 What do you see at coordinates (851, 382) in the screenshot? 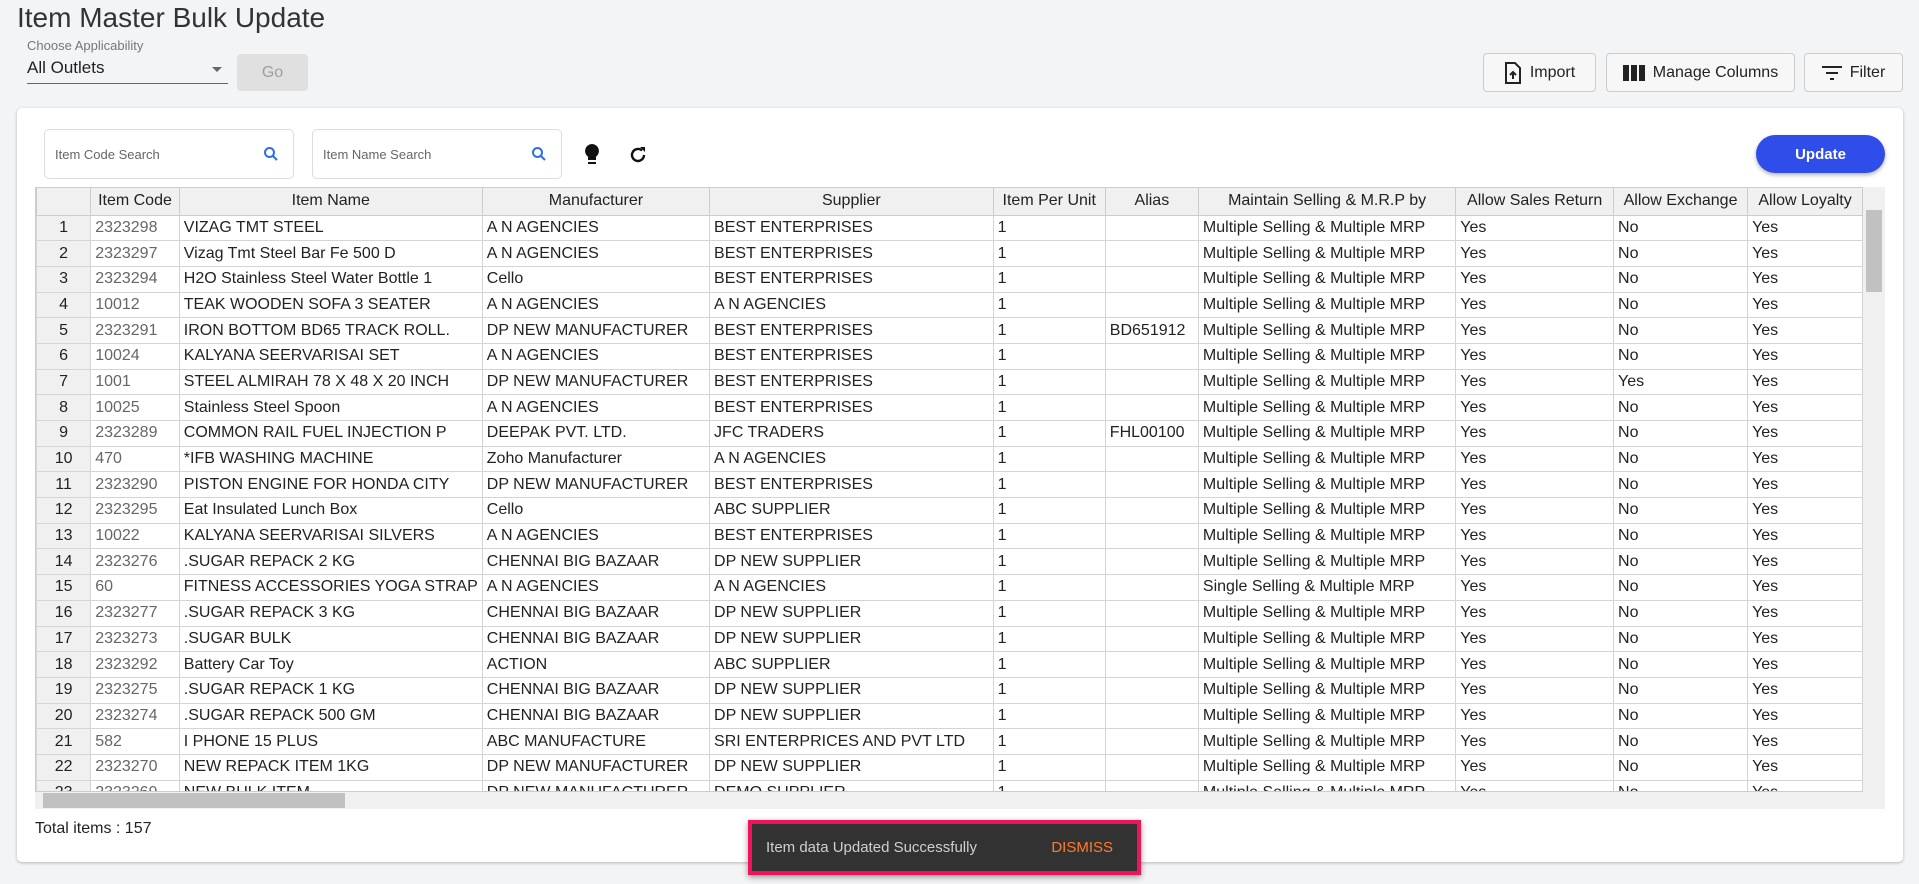
I see `supplier-cell: BEST ENTERPRISES` at bounding box center [851, 382].